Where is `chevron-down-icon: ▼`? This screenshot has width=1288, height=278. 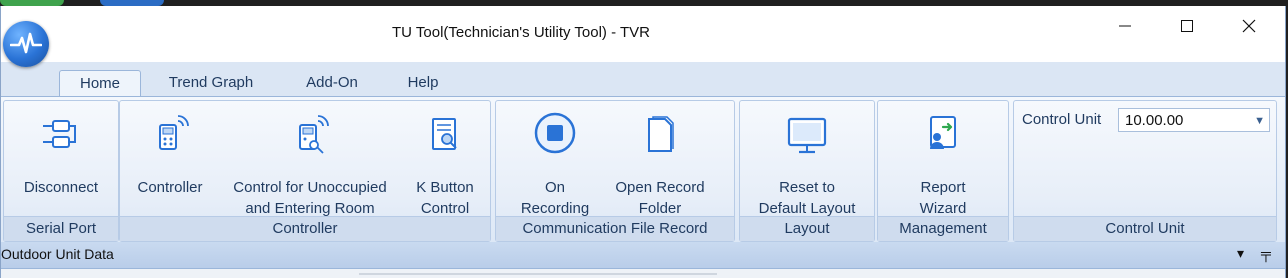
chevron-down-icon: ▼ is located at coordinates (1259, 121).